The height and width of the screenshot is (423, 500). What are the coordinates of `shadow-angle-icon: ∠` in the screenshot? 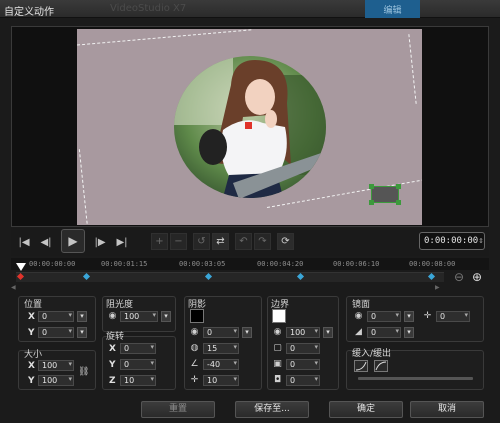 It's located at (194, 364).